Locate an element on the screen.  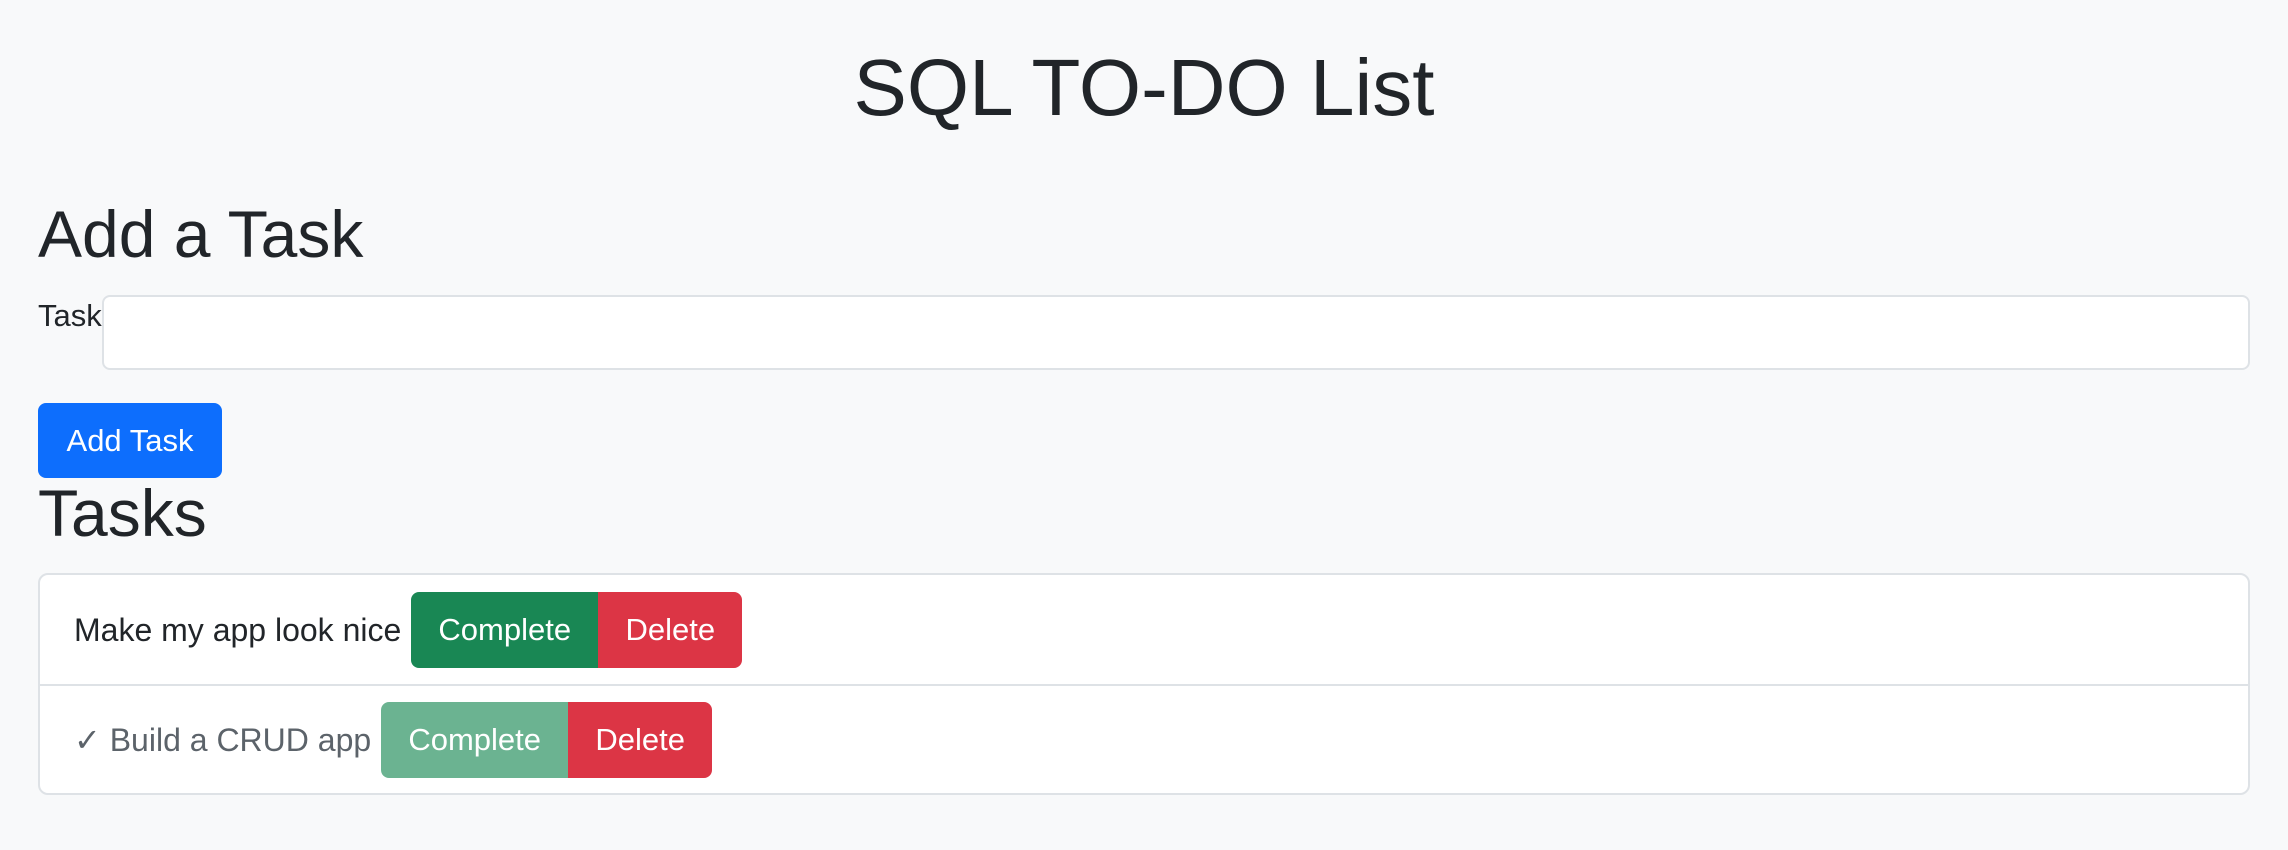
tasks-heading: Tasks is located at coordinates (122, 513).